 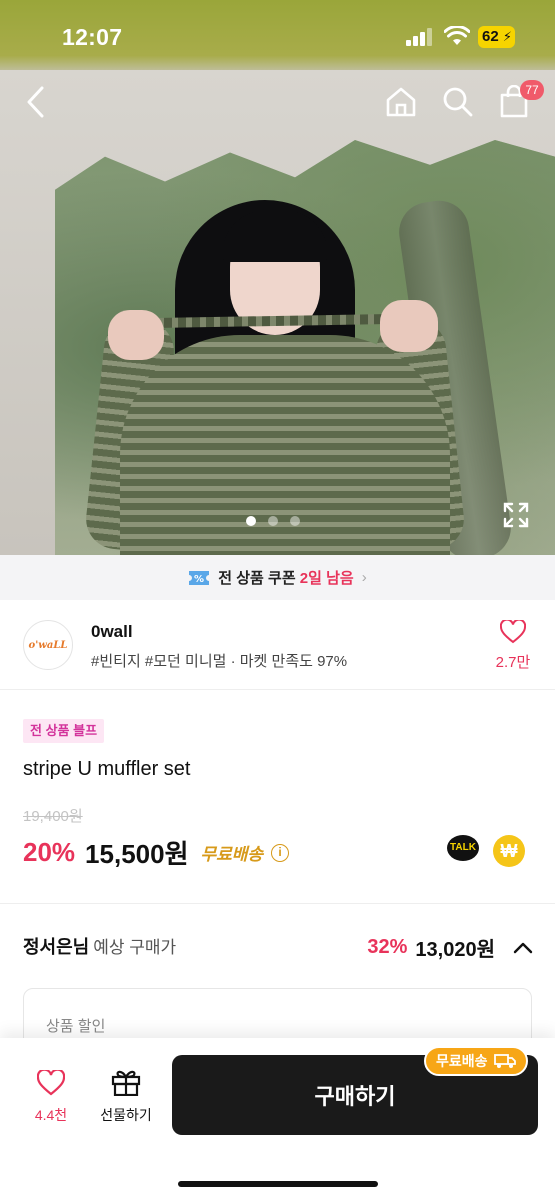 I want to click on wishlist-button: 4.4천, so click(x=51, y=1096).